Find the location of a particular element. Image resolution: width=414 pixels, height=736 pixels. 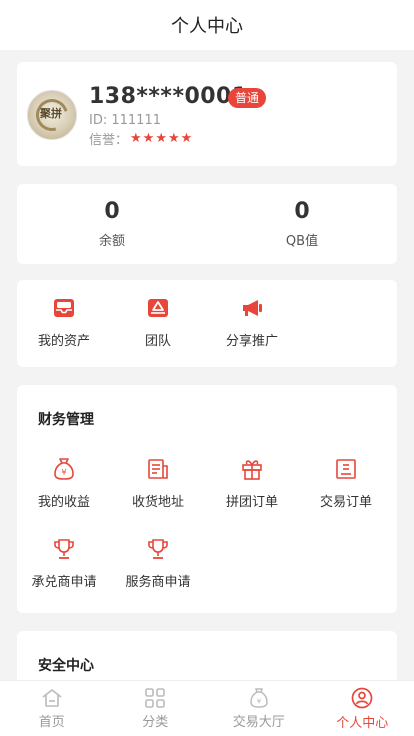

finance-label: 交易订单 is located at coordinates (345, 502).